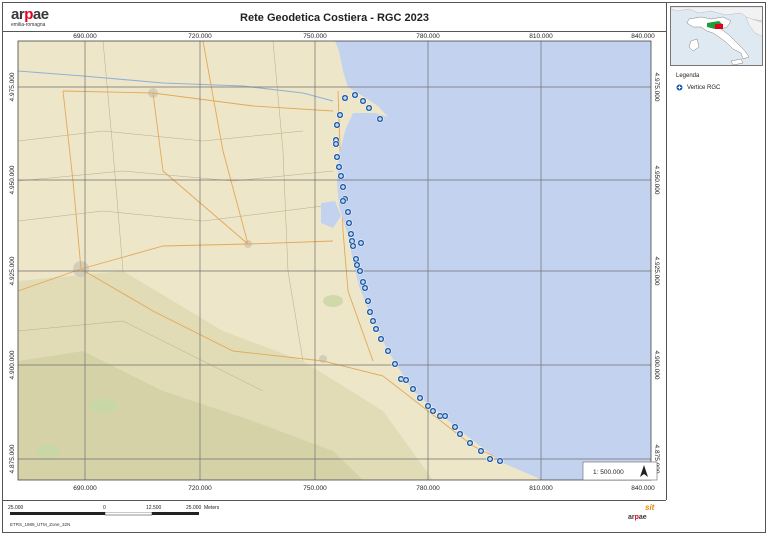  I want to click on plus-circle-icon, so click(679, 87).